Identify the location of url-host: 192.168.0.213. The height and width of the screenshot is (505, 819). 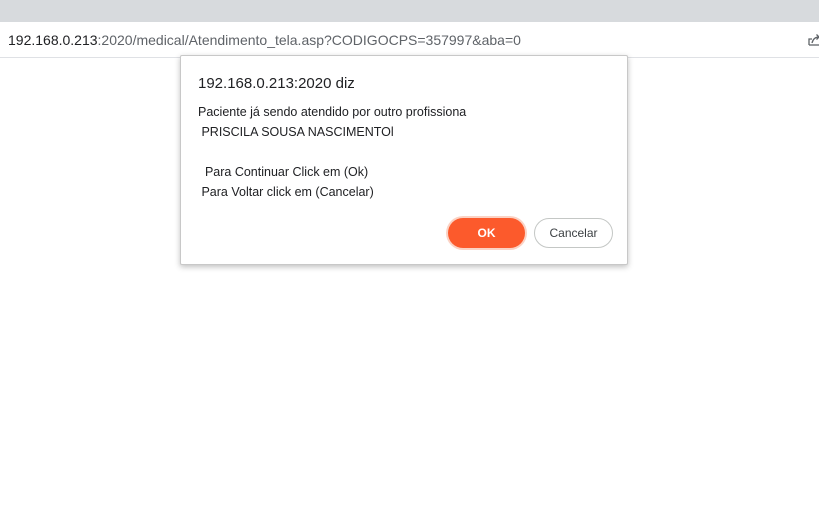
(53, 40).